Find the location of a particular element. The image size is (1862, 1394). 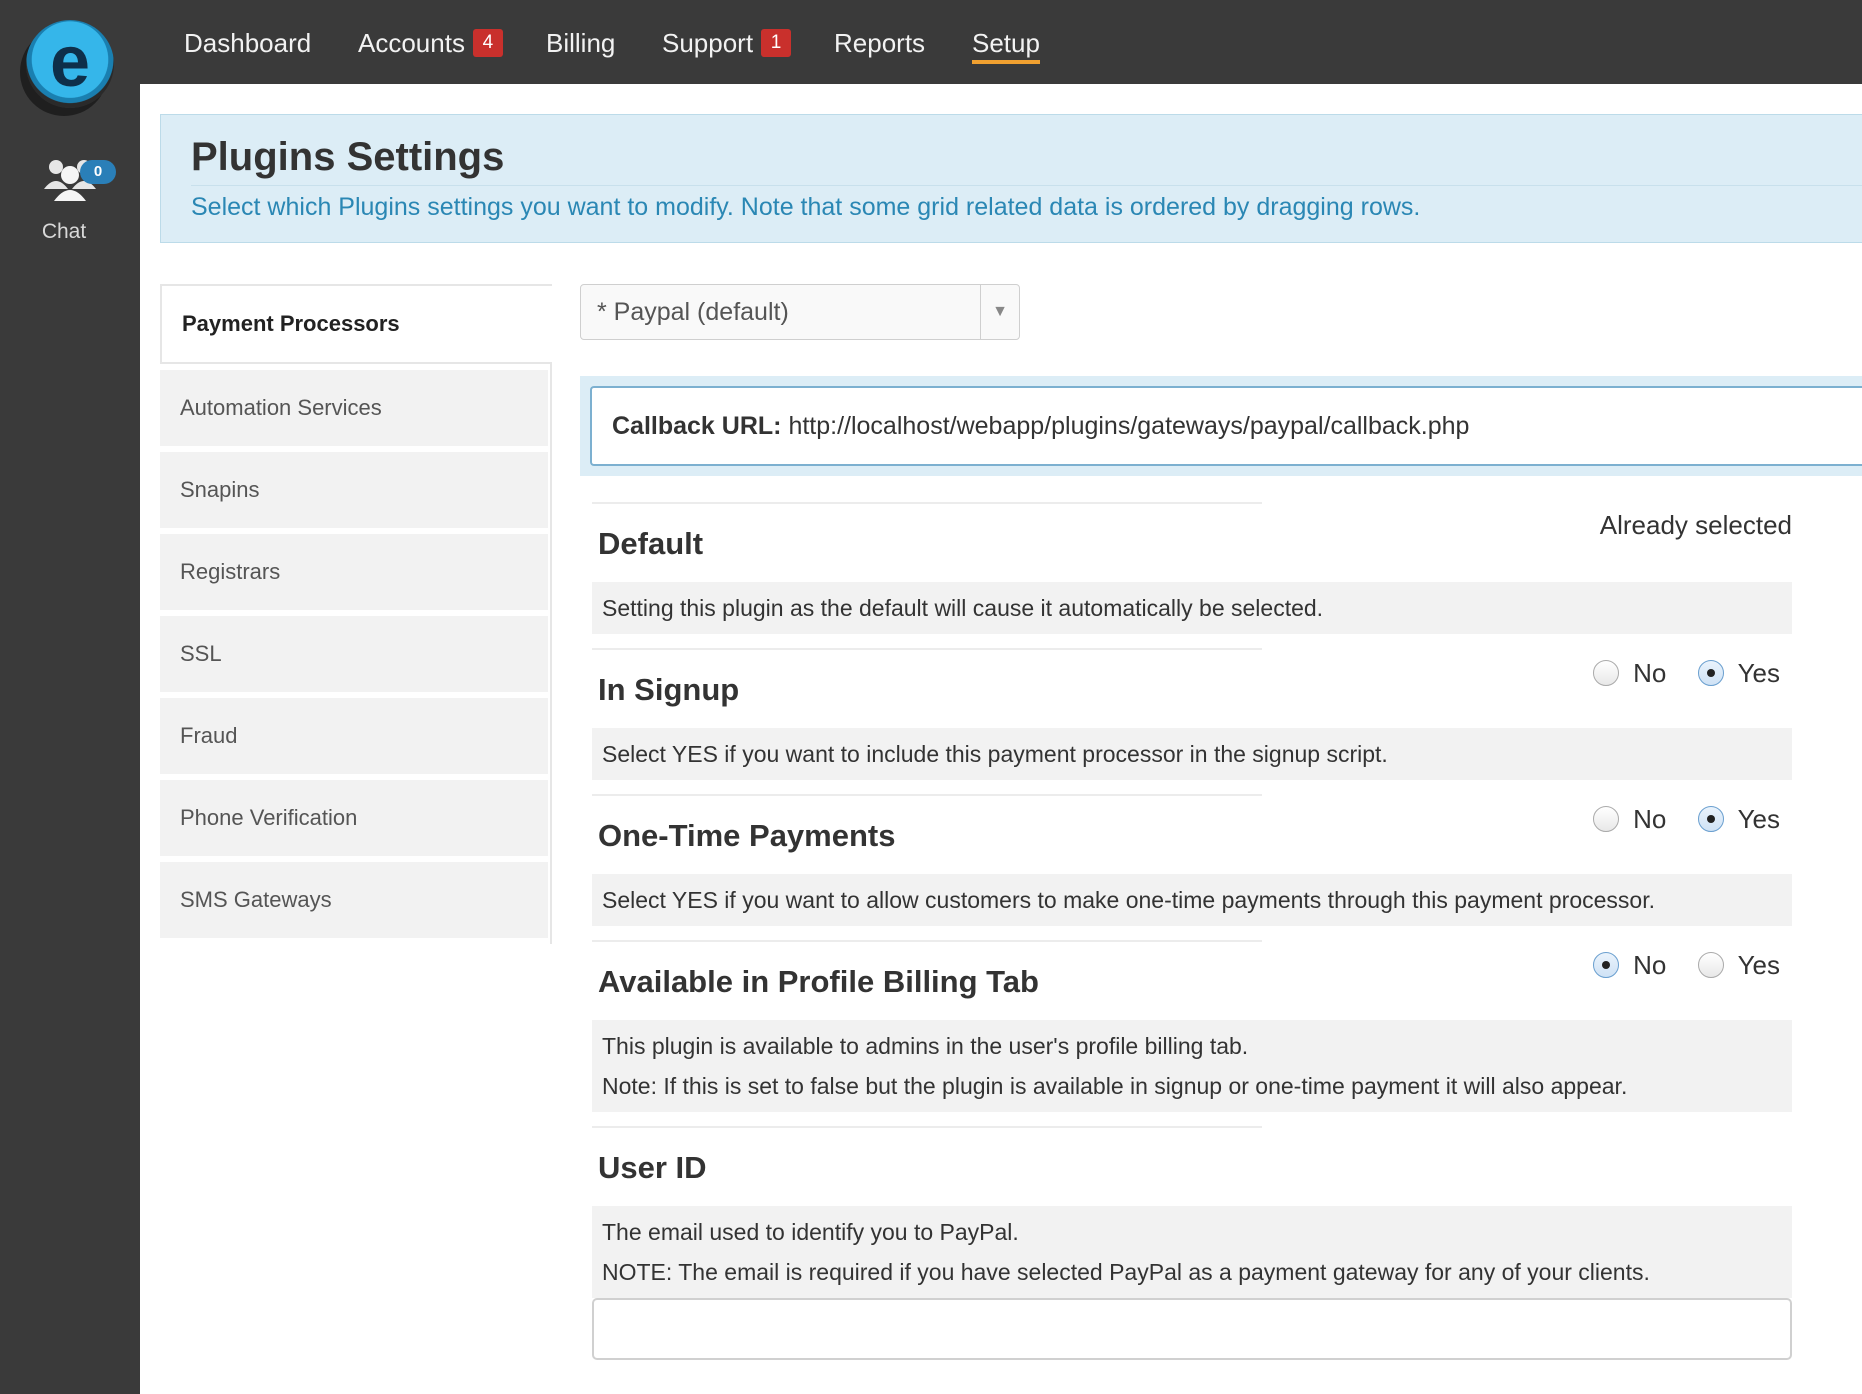

sidebar-item-ssl: SSL is located at coordinates (354, 654).